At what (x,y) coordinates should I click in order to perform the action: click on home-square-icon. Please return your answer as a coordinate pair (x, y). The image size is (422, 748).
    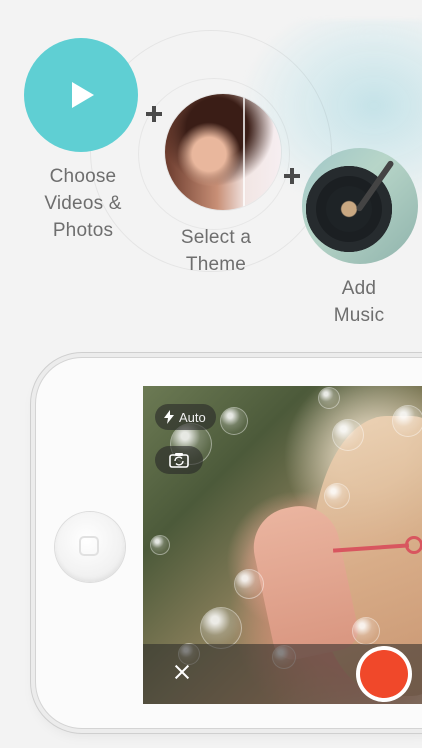
    Looking at the image, I should click on (89, 546).